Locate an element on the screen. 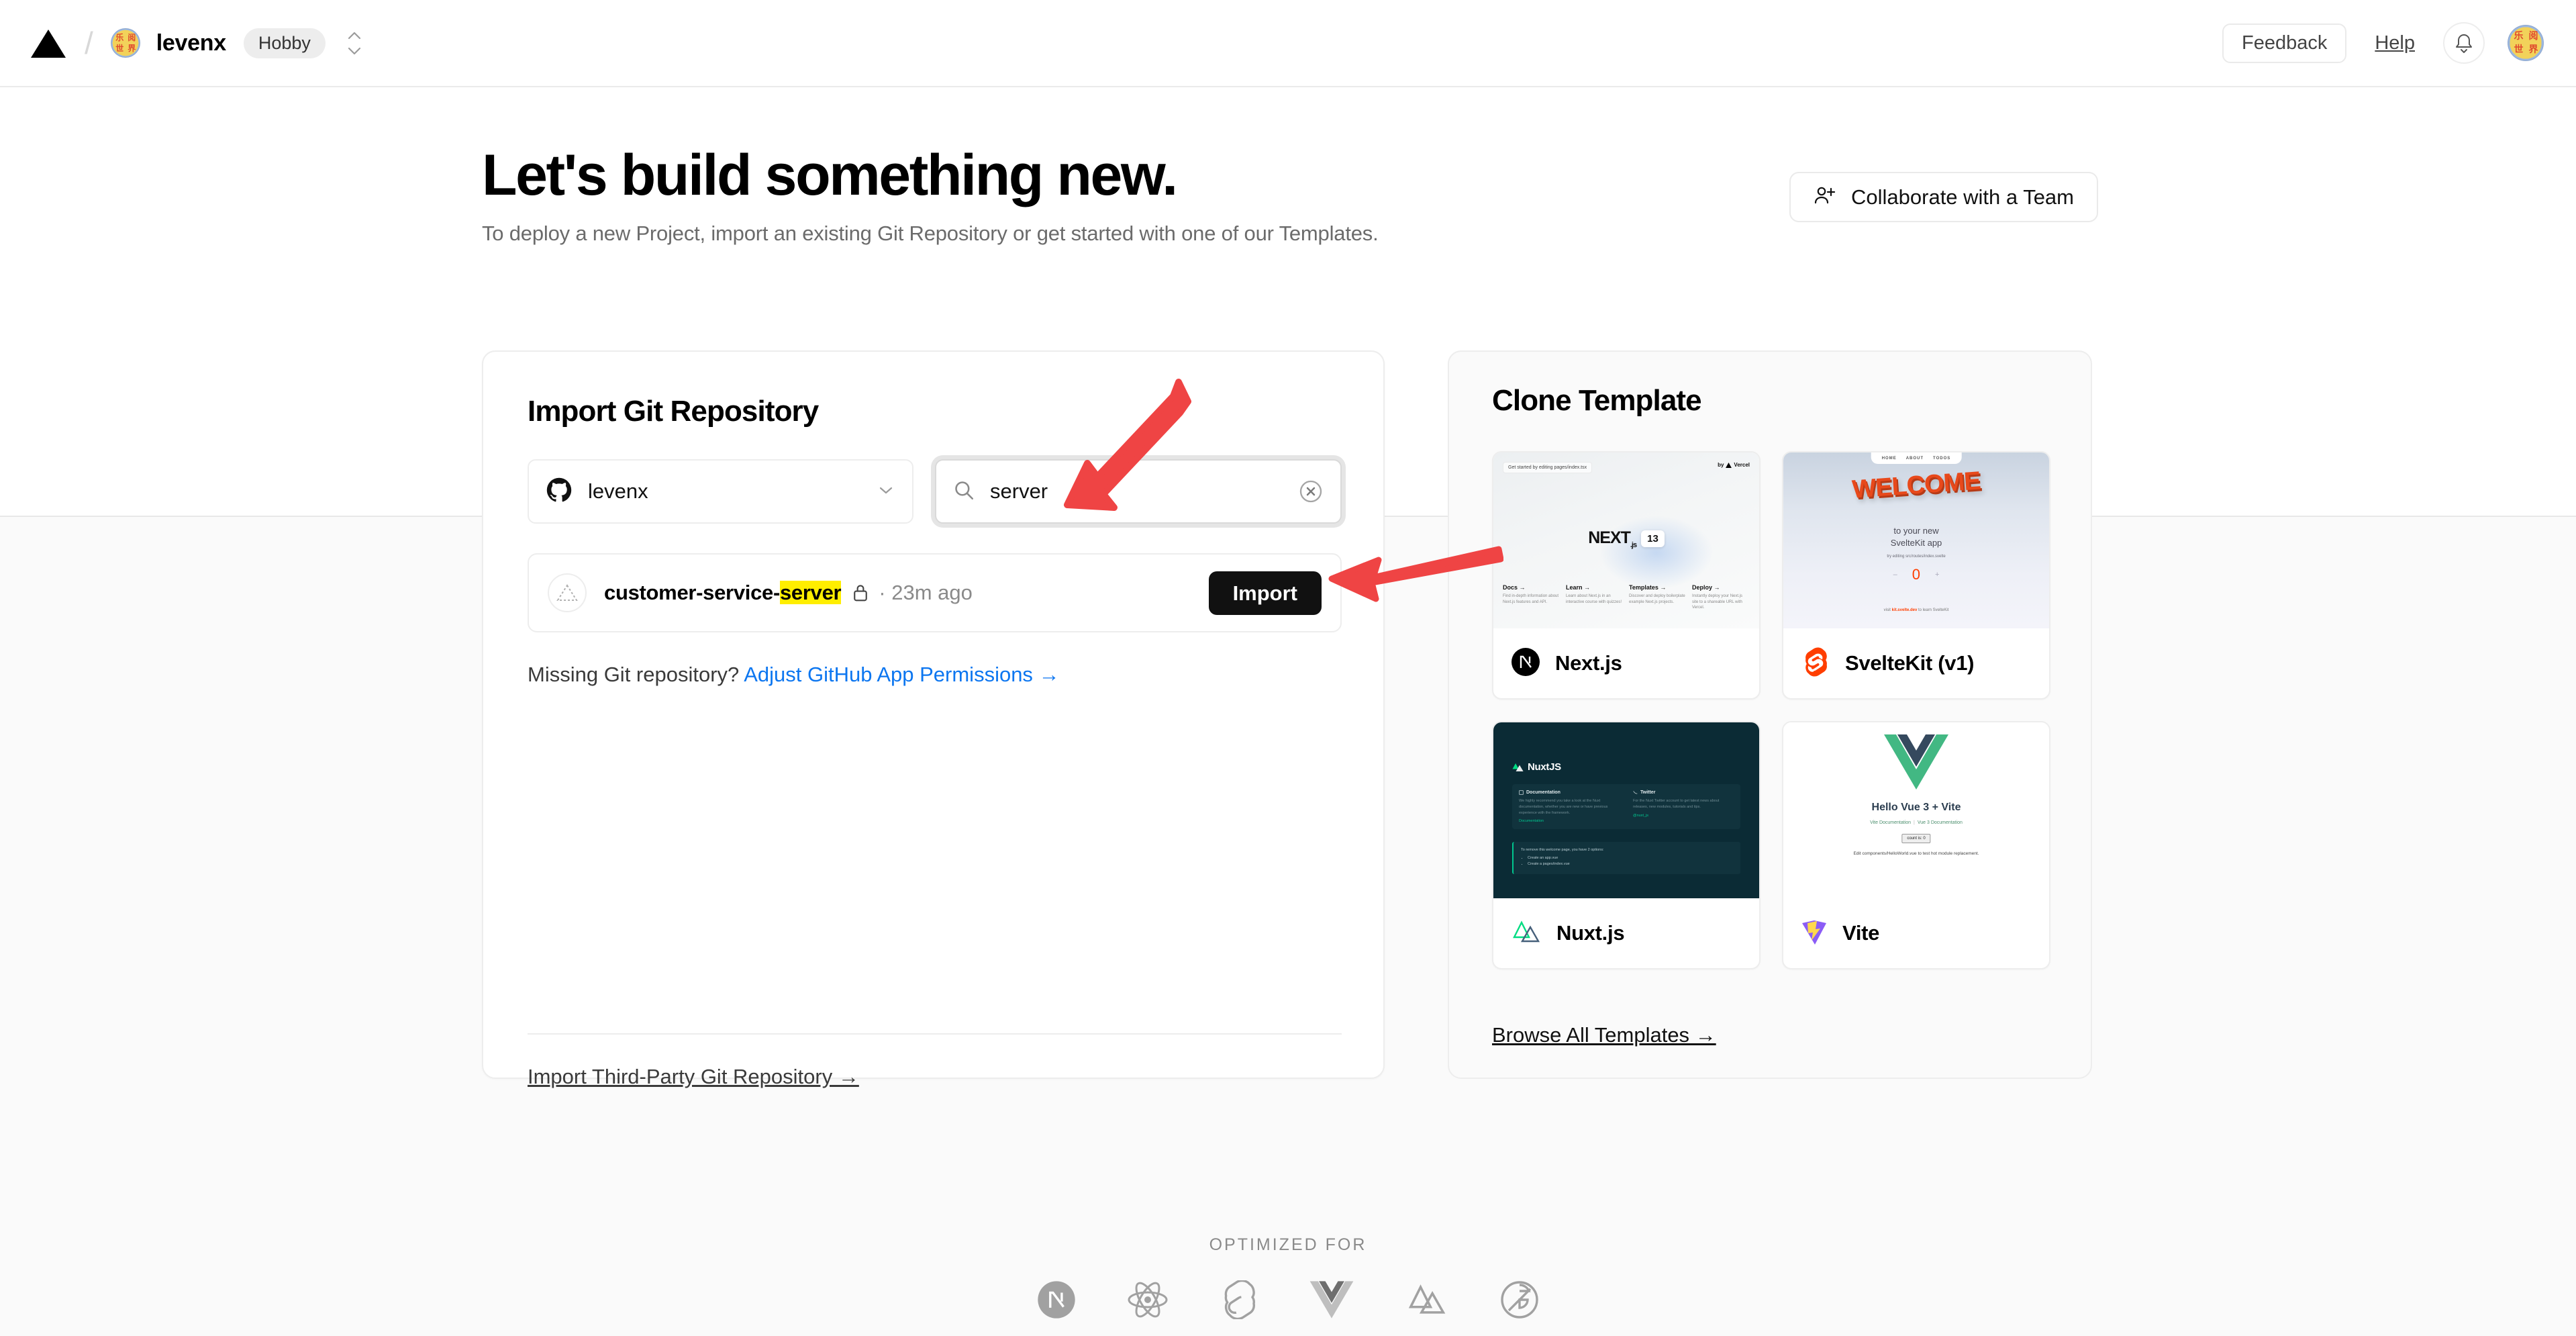 This screenshot has width=2576, height=1336. repository-meta: customer-service-server · 23m ago is located at coordinates (788, 593).